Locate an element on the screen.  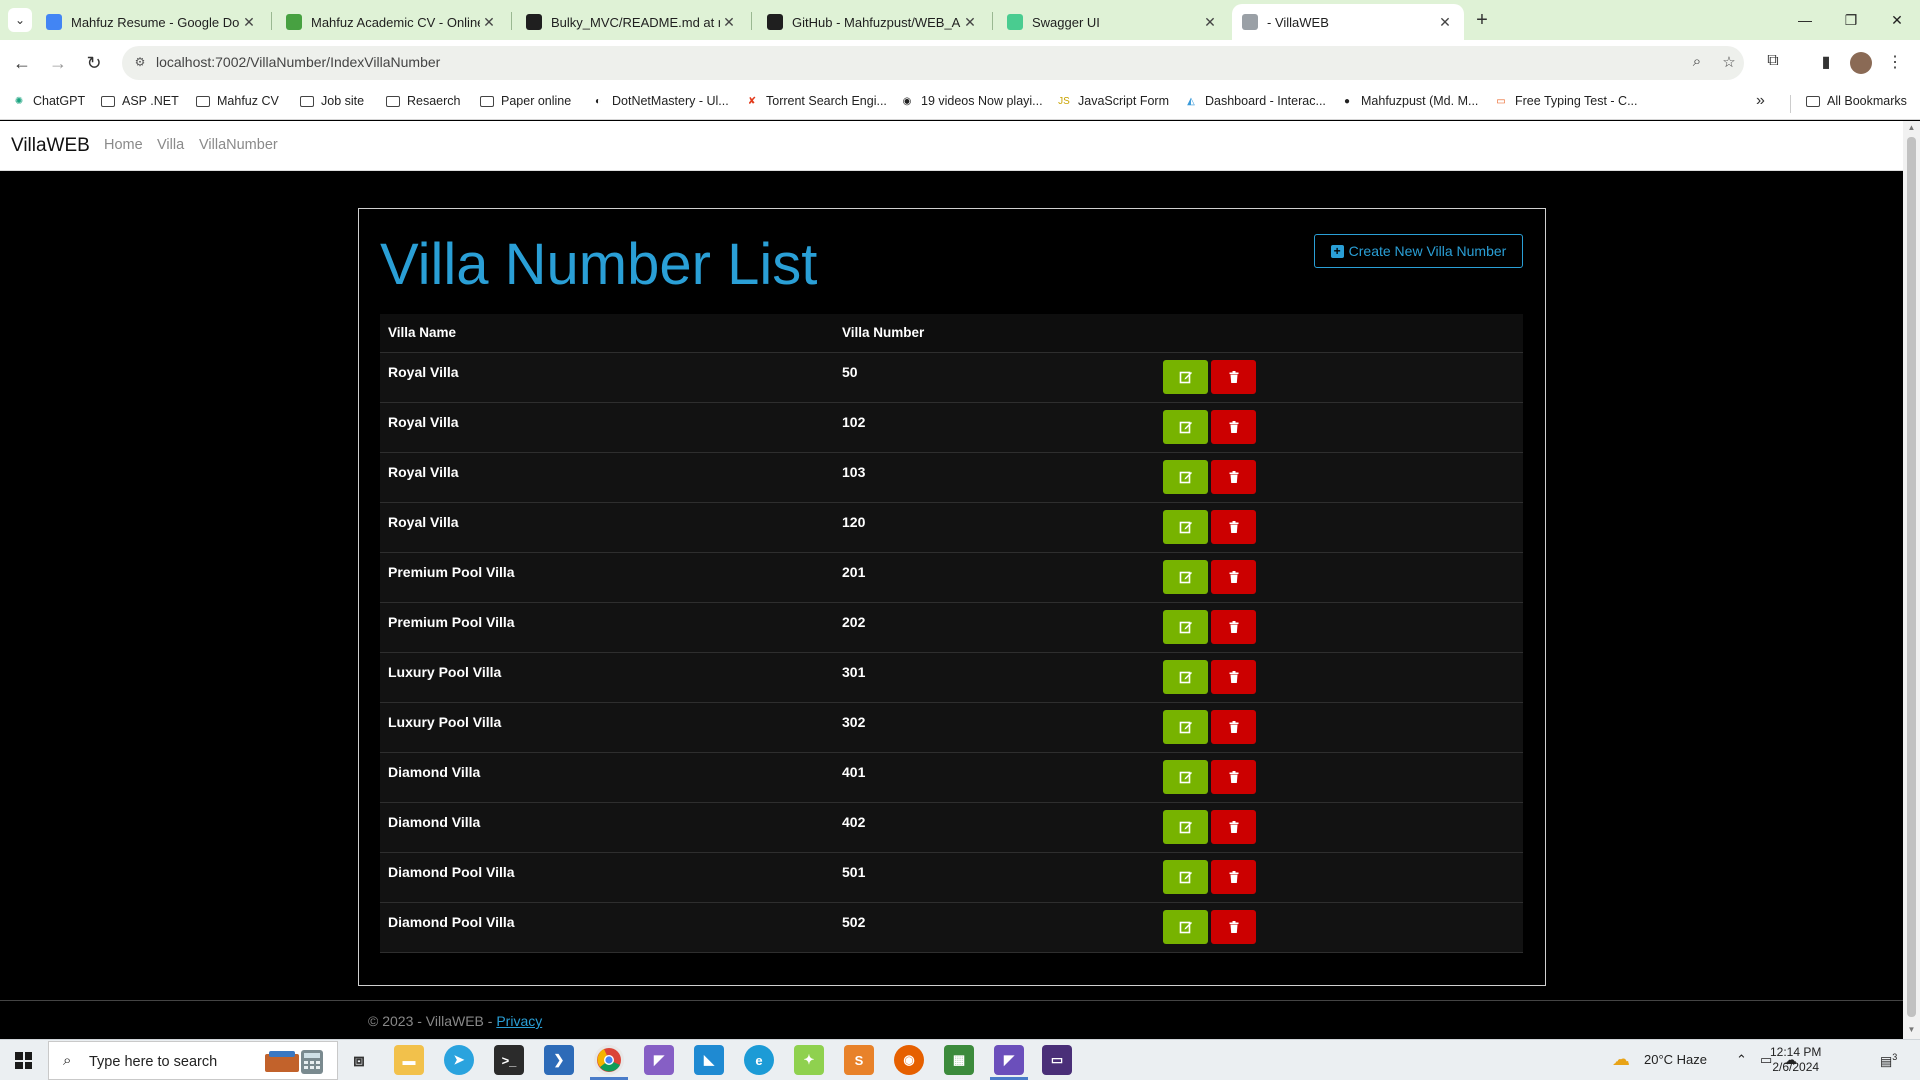
back-icon: ← is located at coordinates (22, 63).